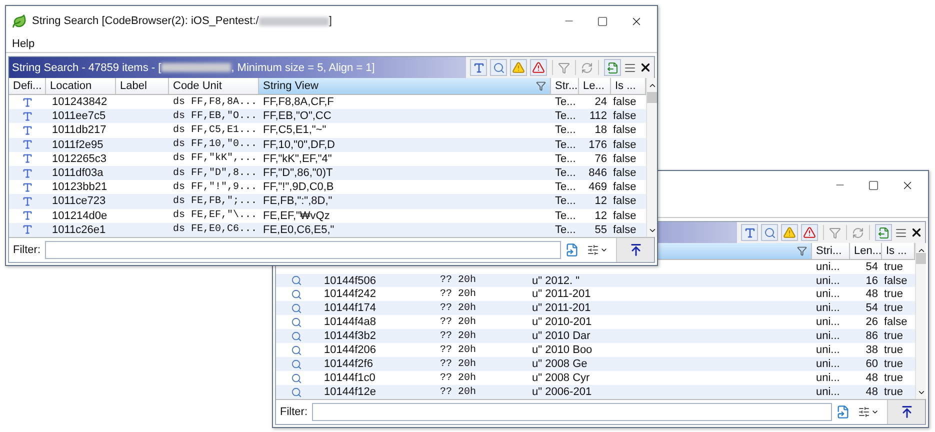 The image size is (935, 432). I want to click on table-cell-text: u" 2010 Boo, so click(562, 350).